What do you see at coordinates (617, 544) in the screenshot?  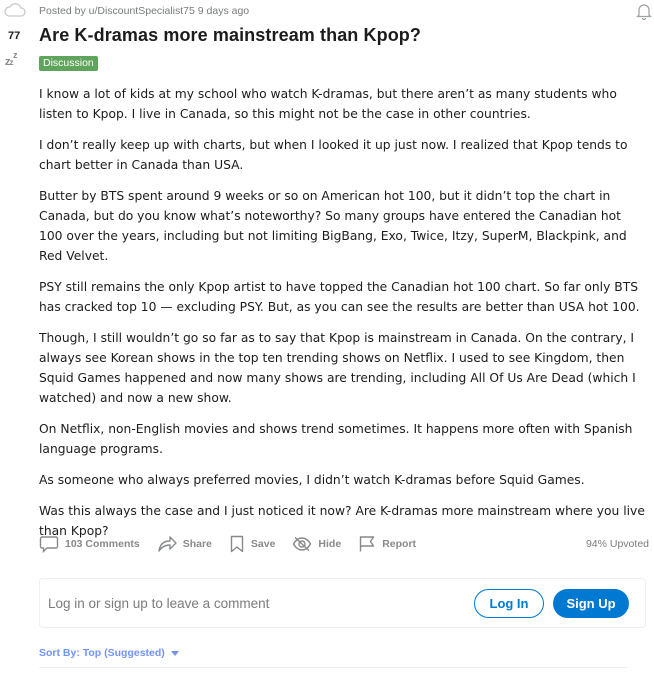 I see `upvote-ratio: 94% Upvoted` at bounding box center [617, 544].